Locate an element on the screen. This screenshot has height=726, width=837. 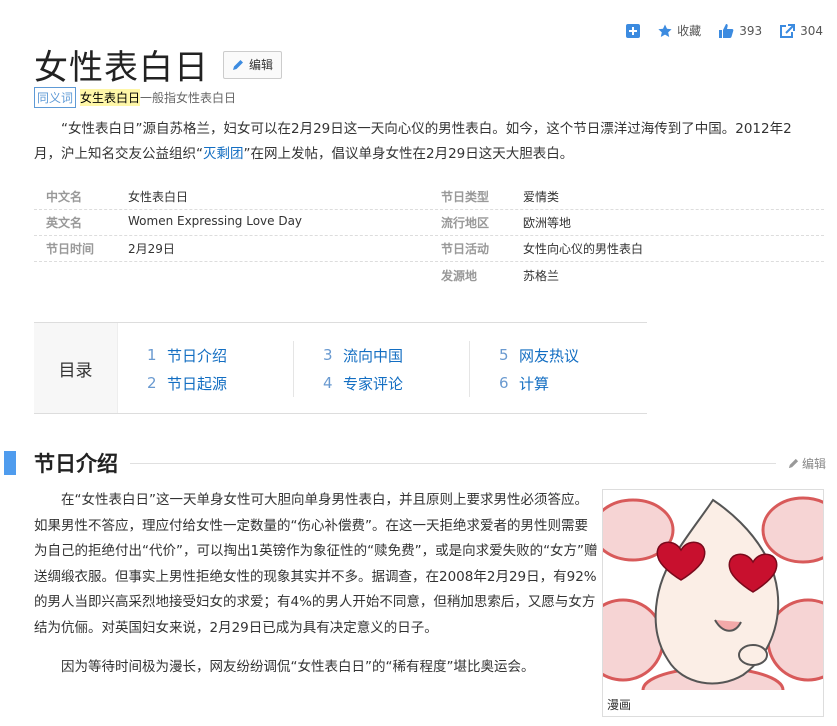
catalog-heading: 目录 is located at coordinates (76, 368).